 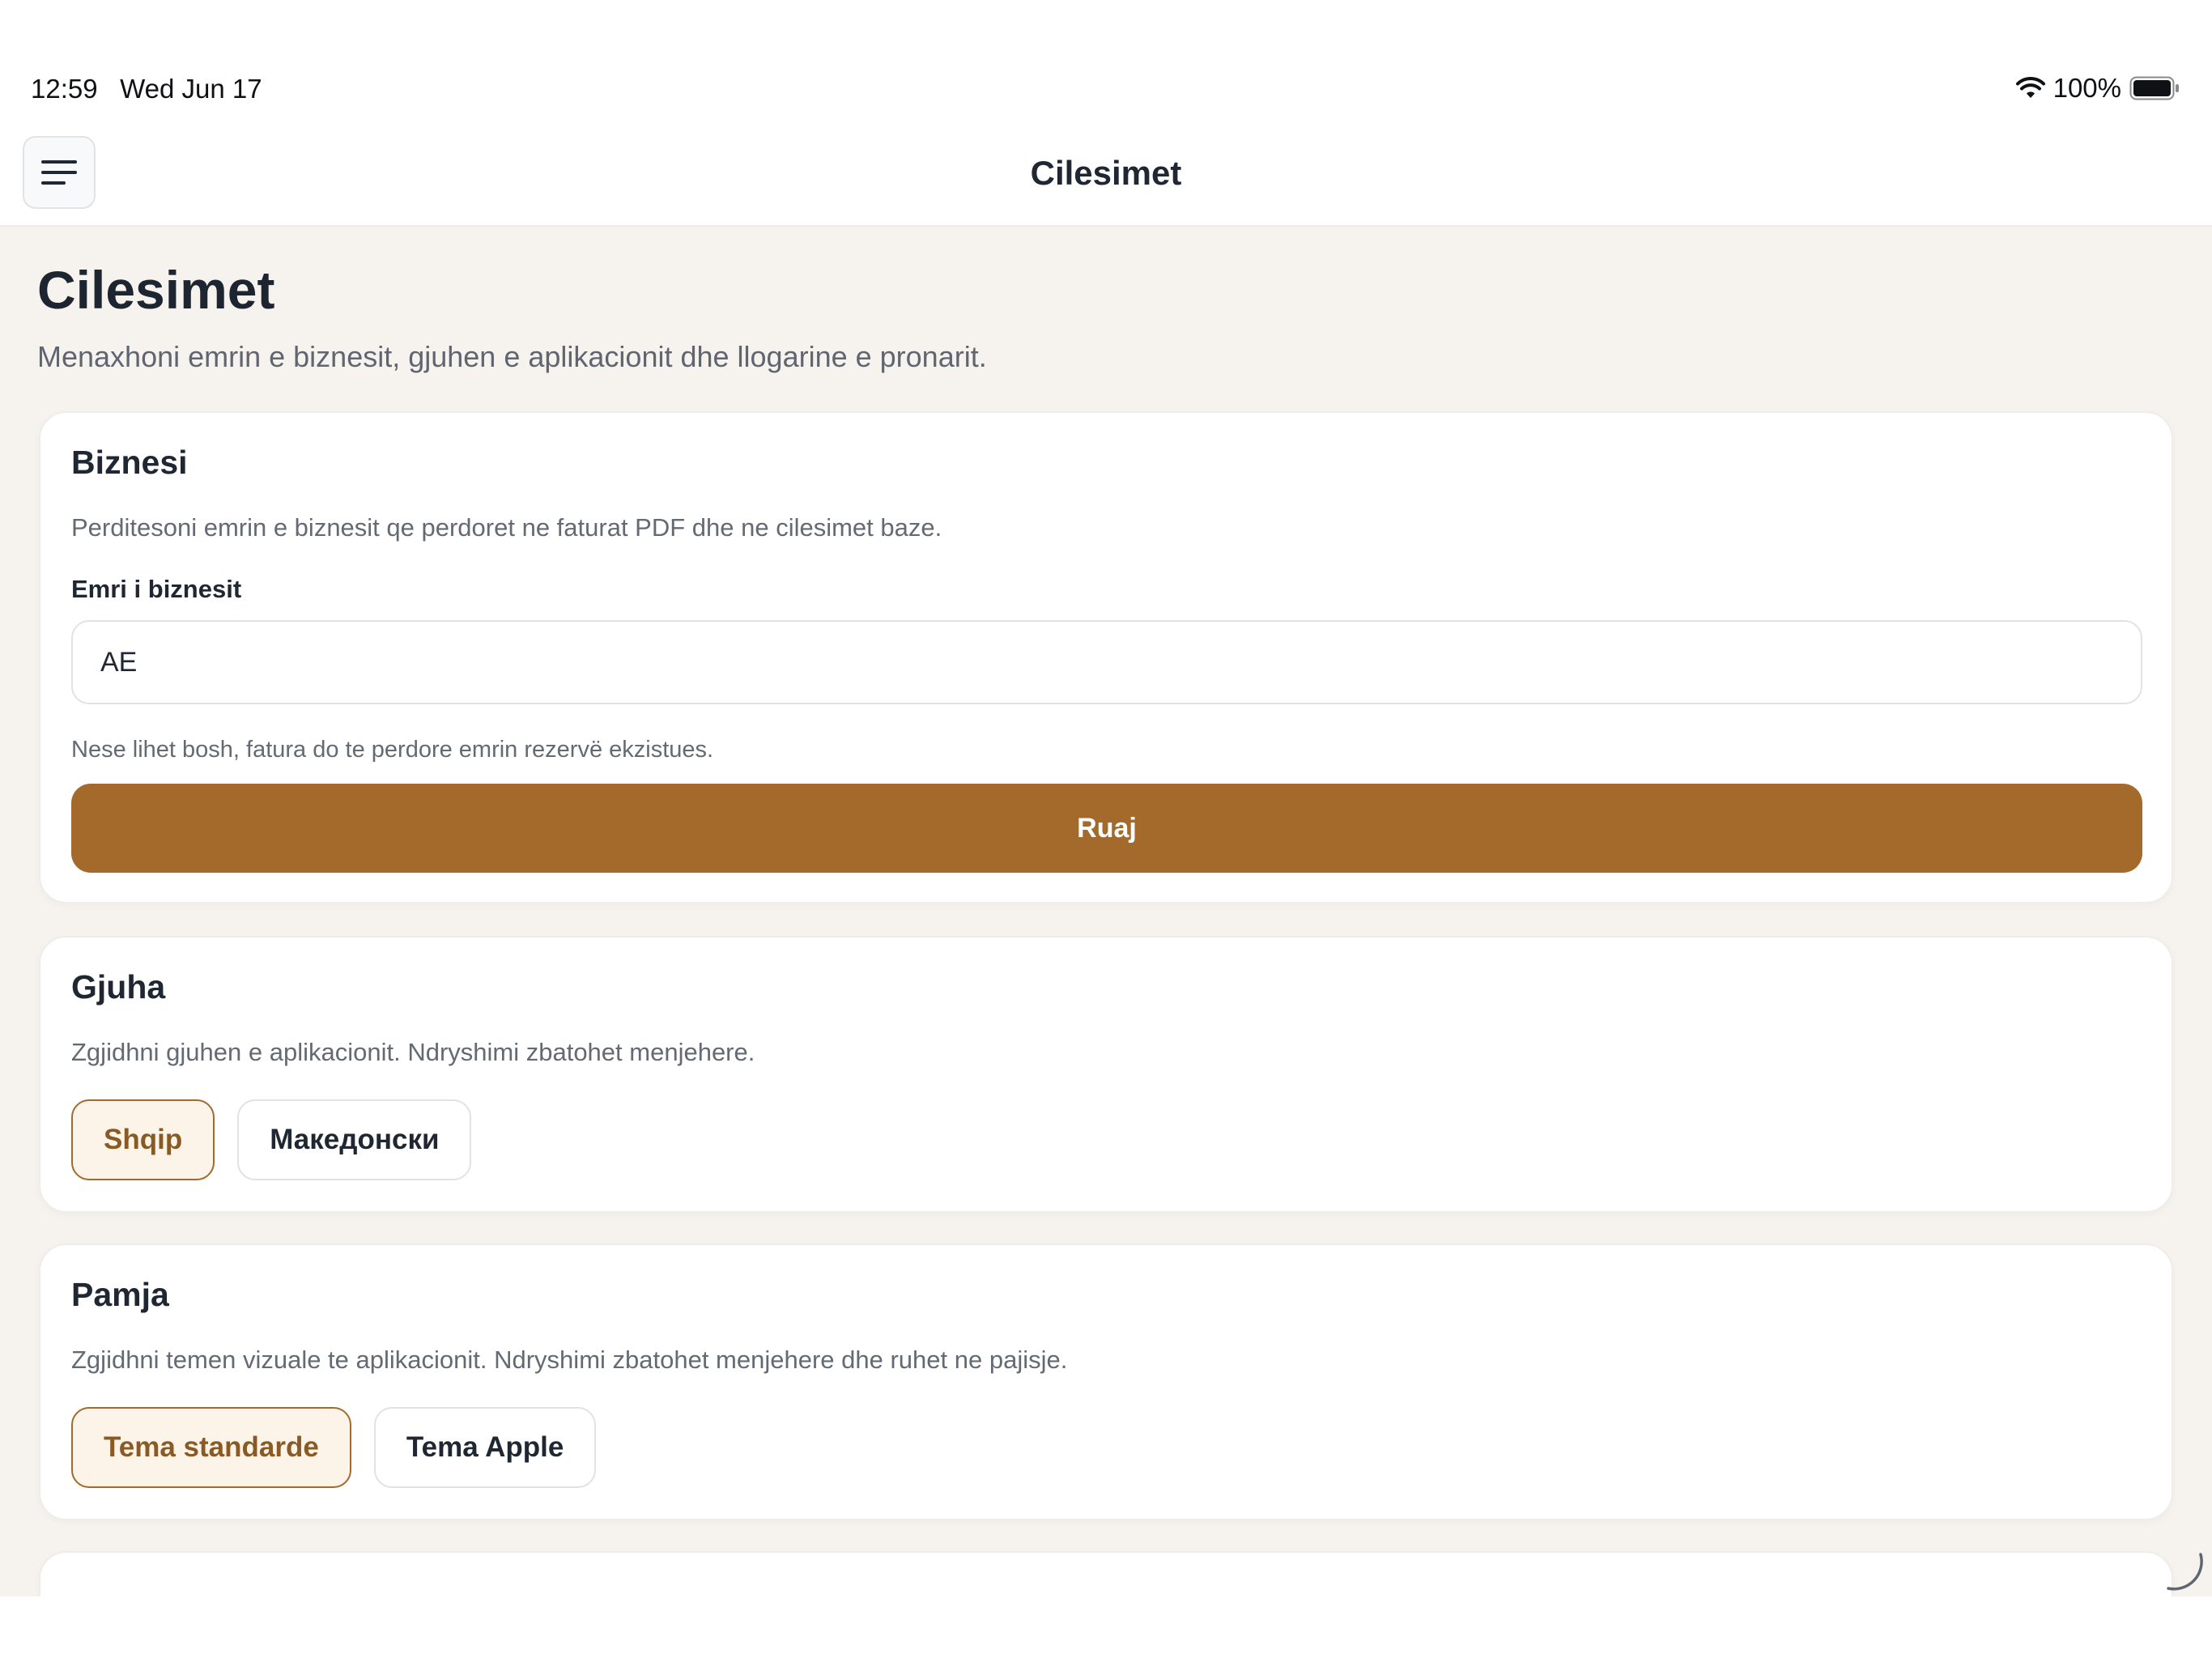 What do you see at coordinates (156, 290) in the screenshot?
I see `page-title: Cilesimet` at bounding box center [156, 290].